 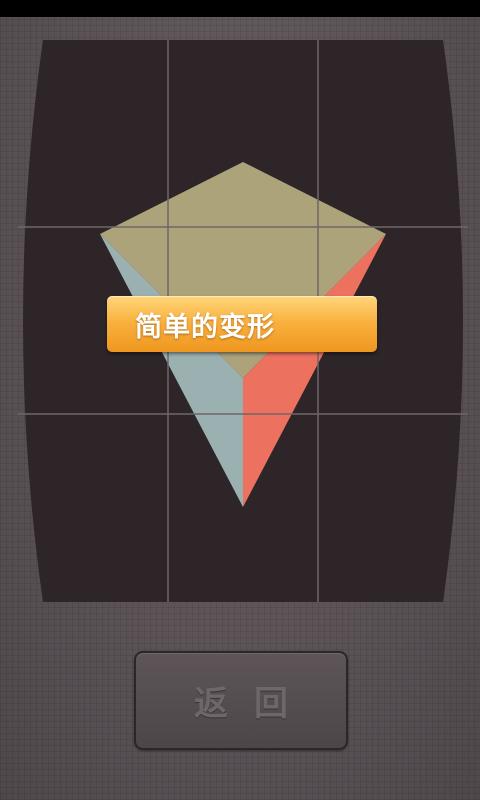 What do you see at coordinates (205, 327) in the screenshot?
I see `banner-title: 简单的变形` at bounding box center [205, 327].